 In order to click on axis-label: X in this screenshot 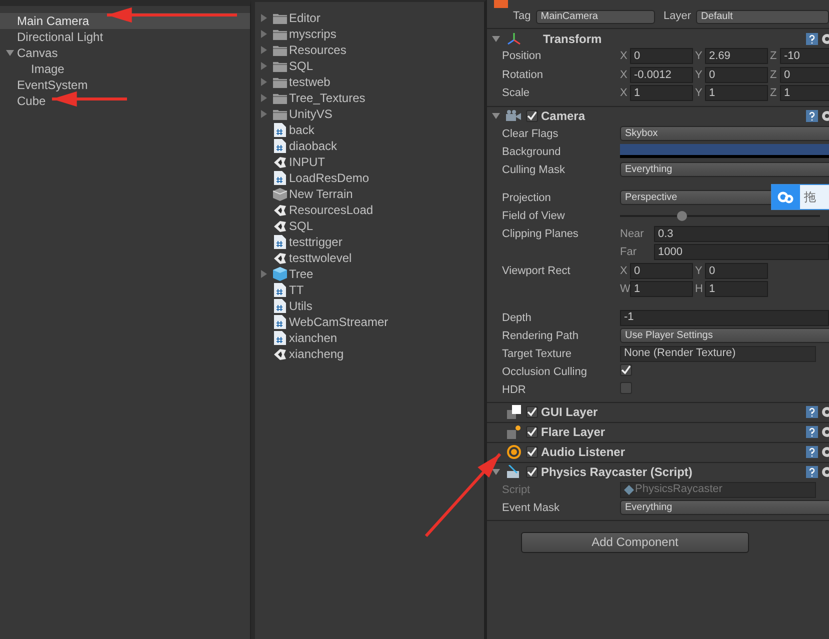, I will do `click(624, 56)`.